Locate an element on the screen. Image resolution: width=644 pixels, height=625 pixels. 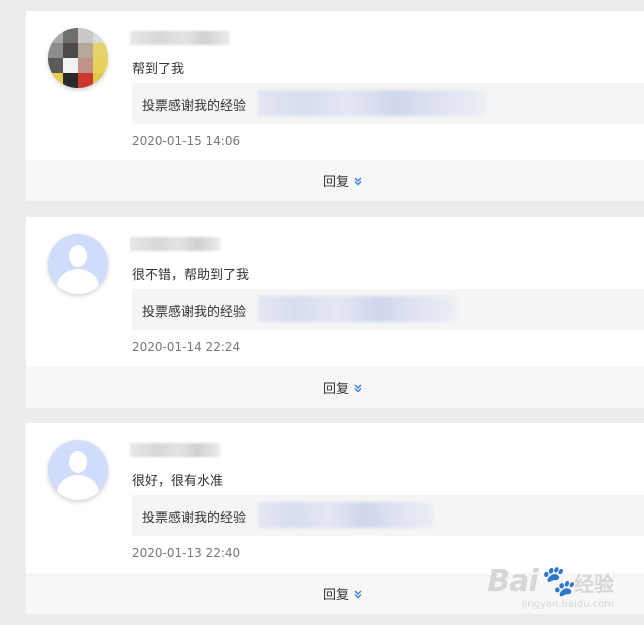
watermark-logo-text: Bai is located at coordinates (512, 581).